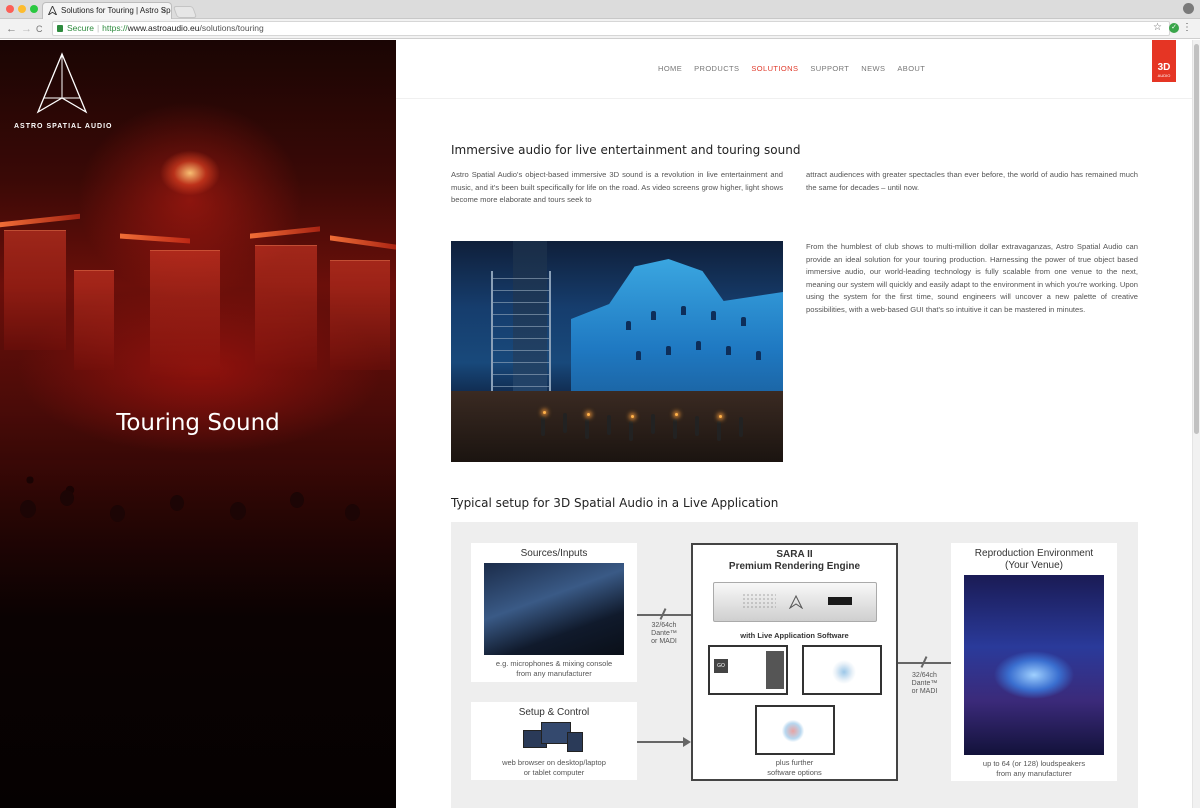 The image size is (1200, 808). What do you see at coordinates (840, 601) in the screenshot?
I see `server-display` at bounding box center [840, 601].